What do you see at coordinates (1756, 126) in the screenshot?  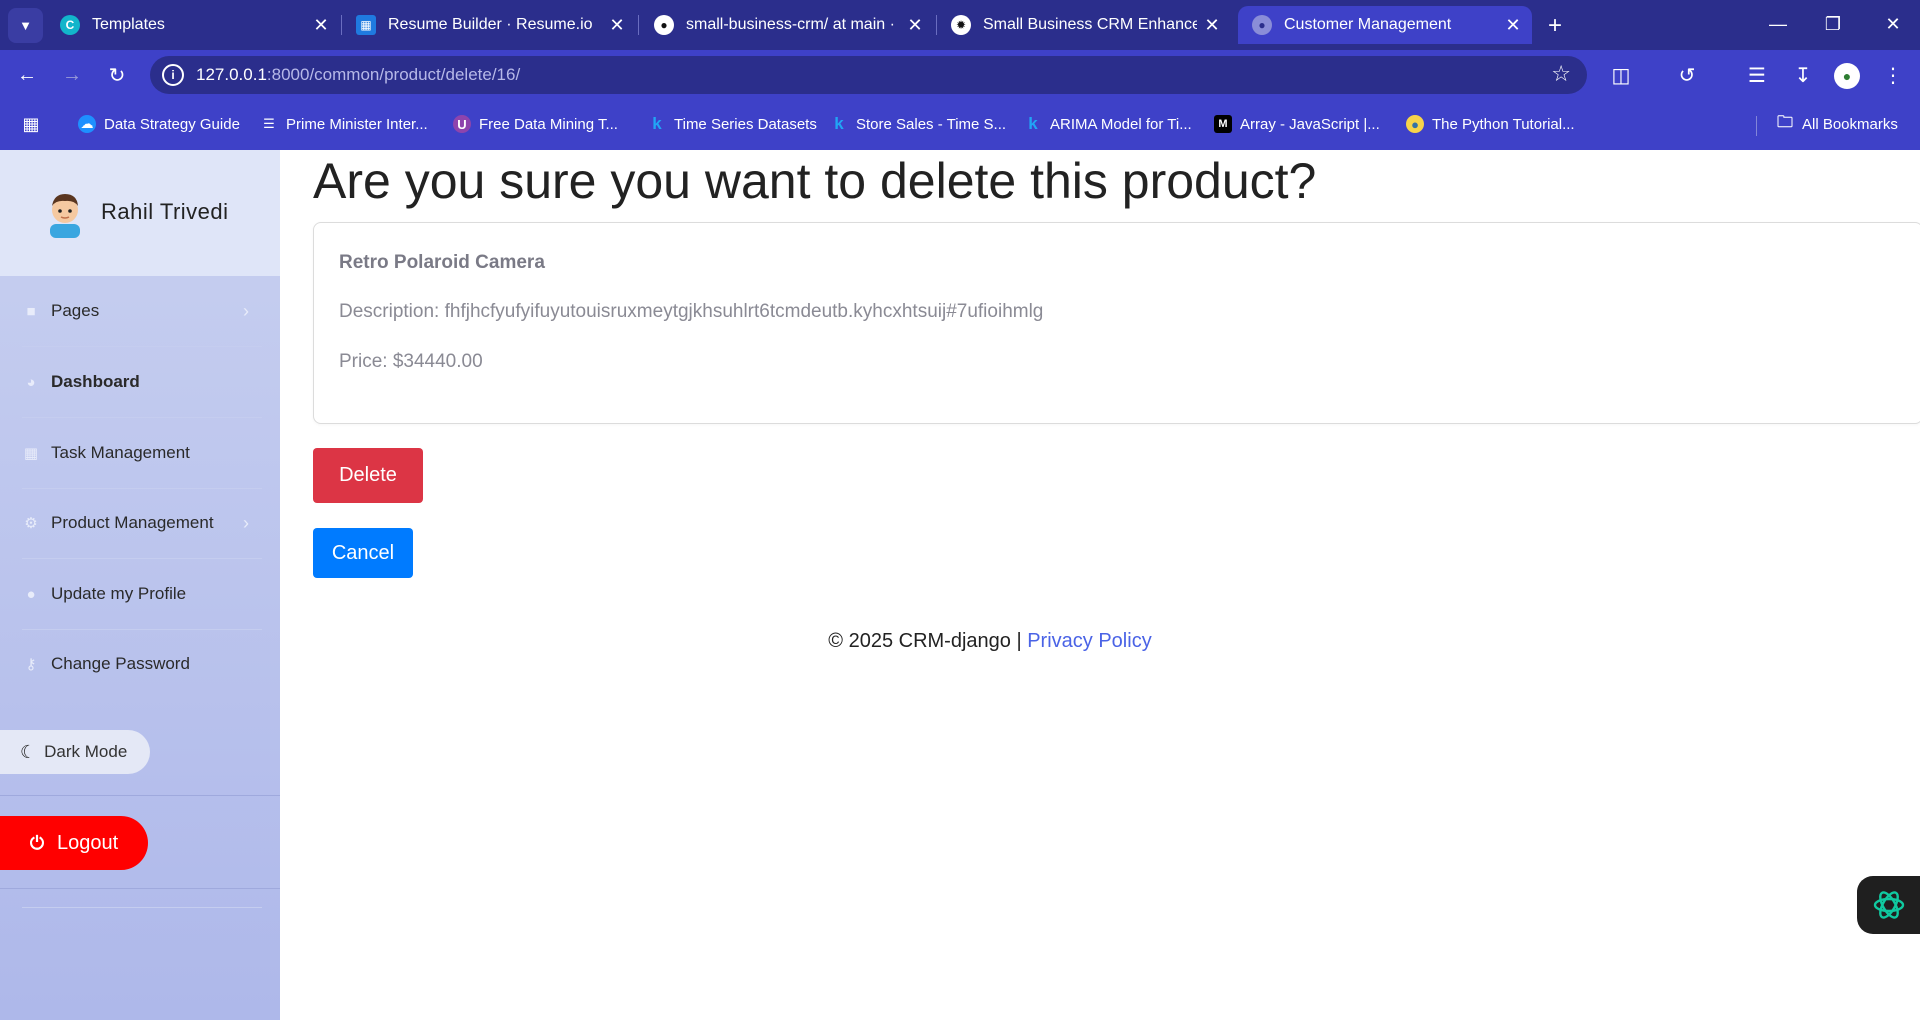 I see `bookmarks-separator` at bounding box center [1756, 126].